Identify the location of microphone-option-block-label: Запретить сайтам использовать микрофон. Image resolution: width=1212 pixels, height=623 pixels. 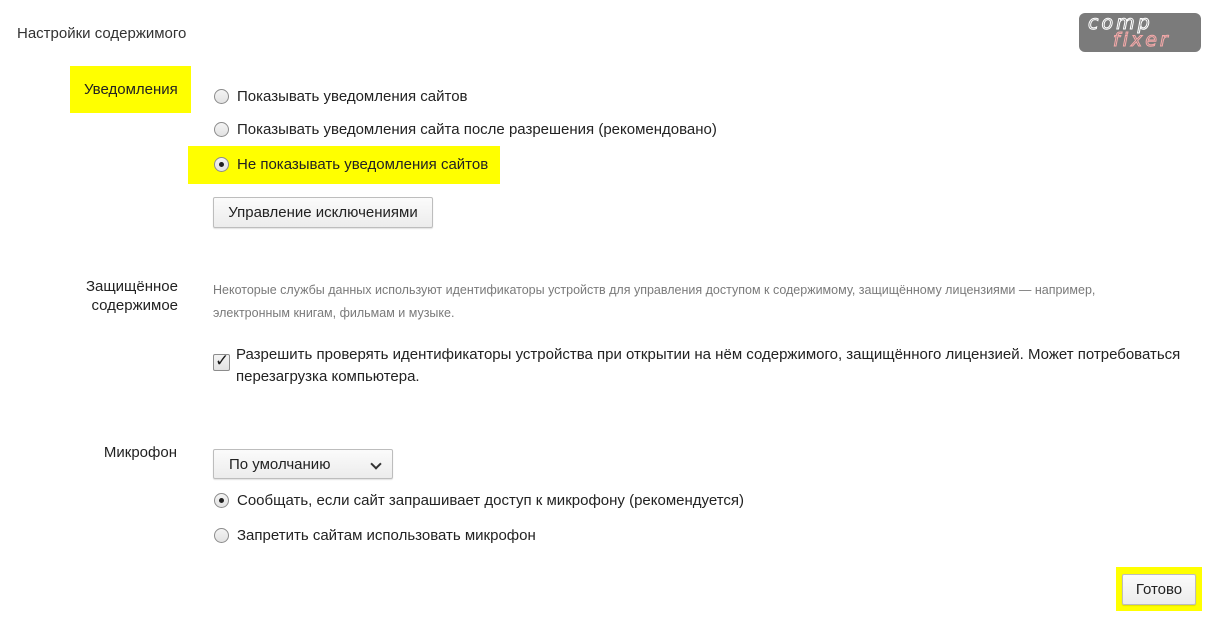
(386, 535).